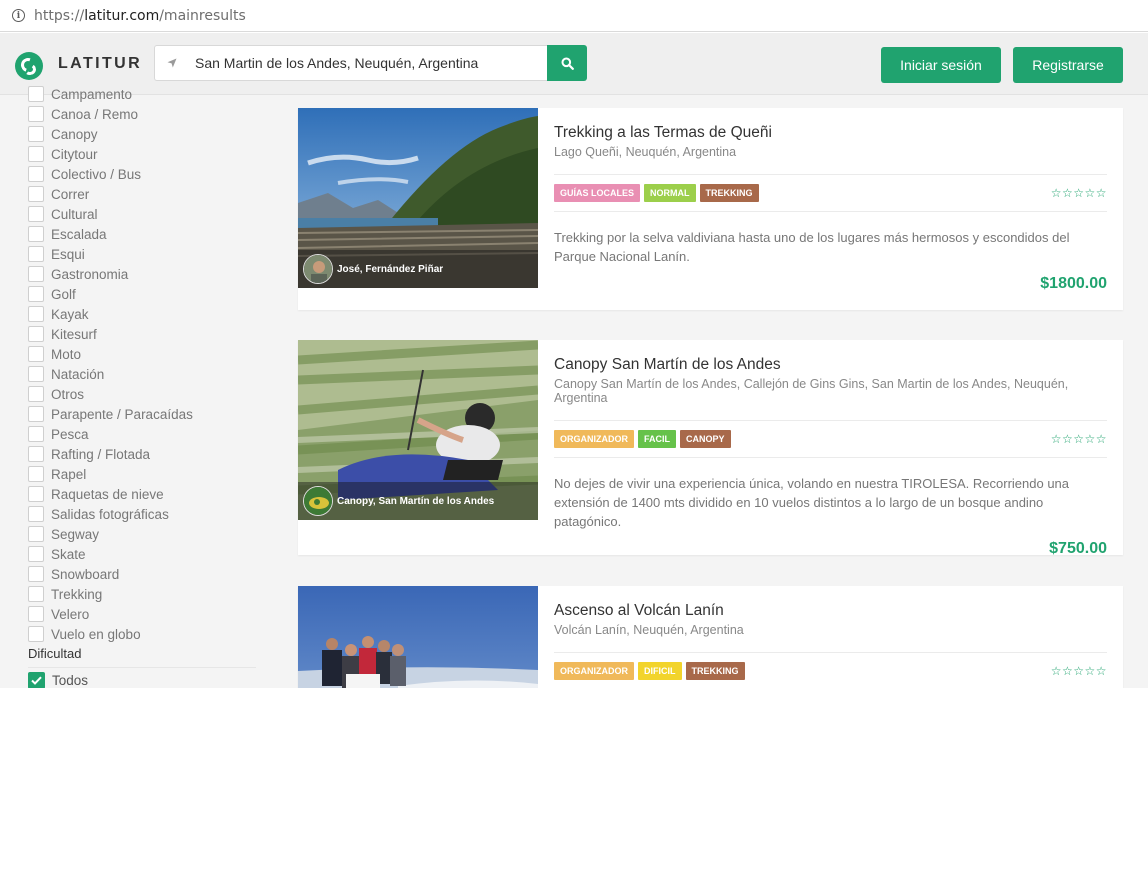 The image size is (1148, 880). Describe the element at coordinates (110, 574) in the screenshot. I see `activity-filter-item: Snowboard` at that location.